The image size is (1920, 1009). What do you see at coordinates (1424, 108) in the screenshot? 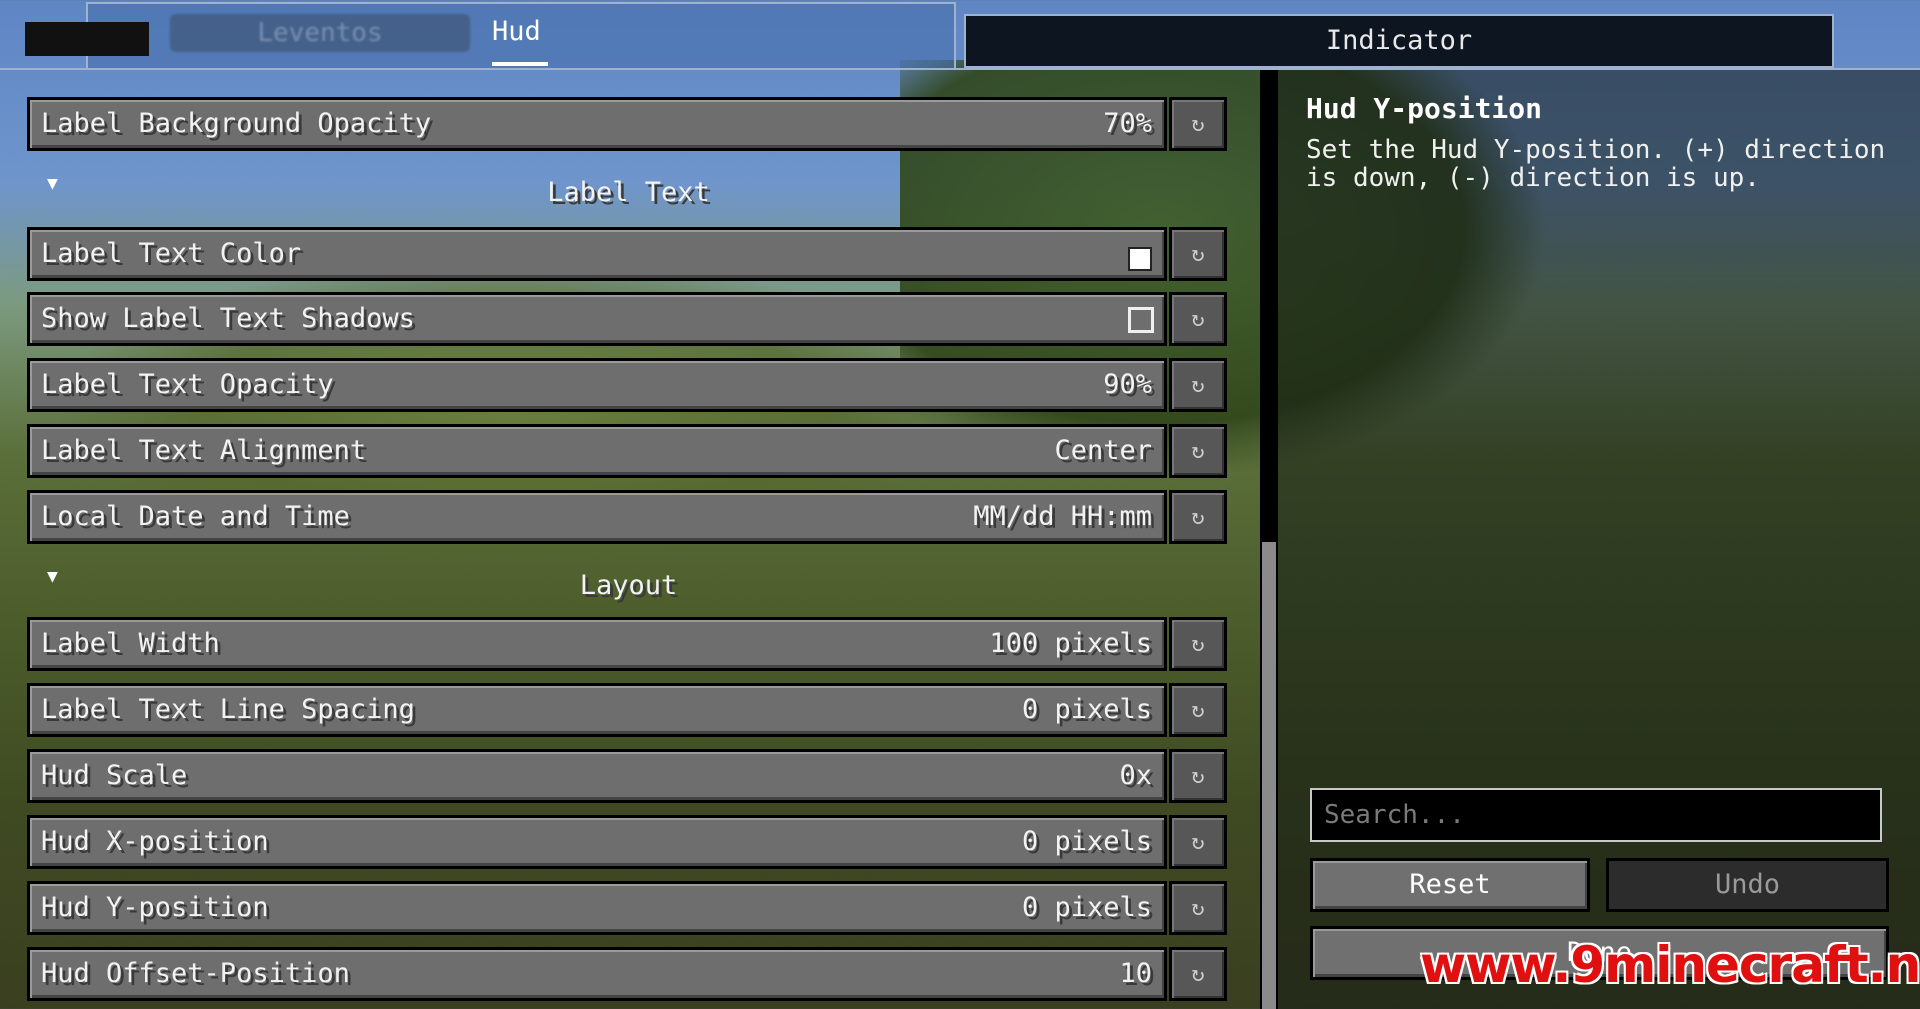
I see `panel-title: Hud Y-position` at bounding box center [1424, 108].